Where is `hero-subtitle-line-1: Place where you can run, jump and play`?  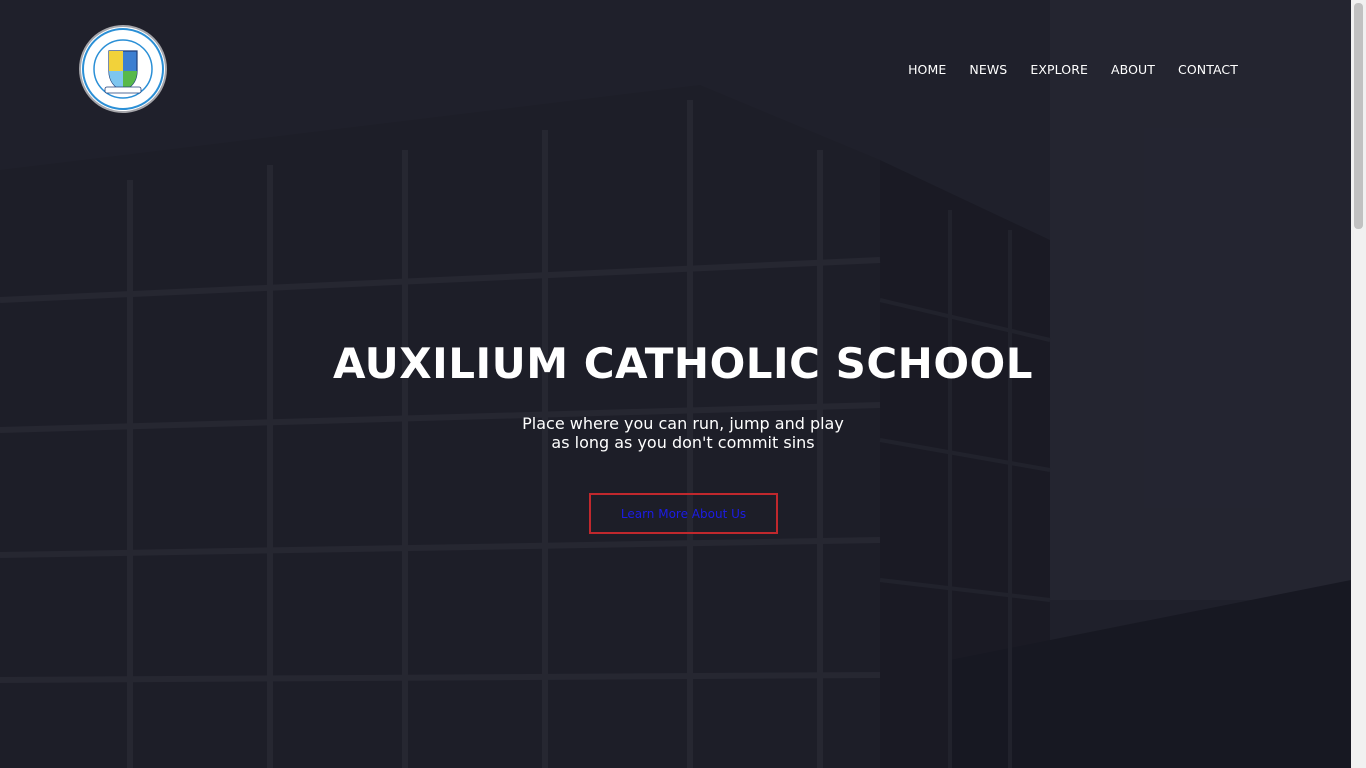
hero-subtitle-line-1: Place where you can run, jump and play is located at coordinates (683, 423).